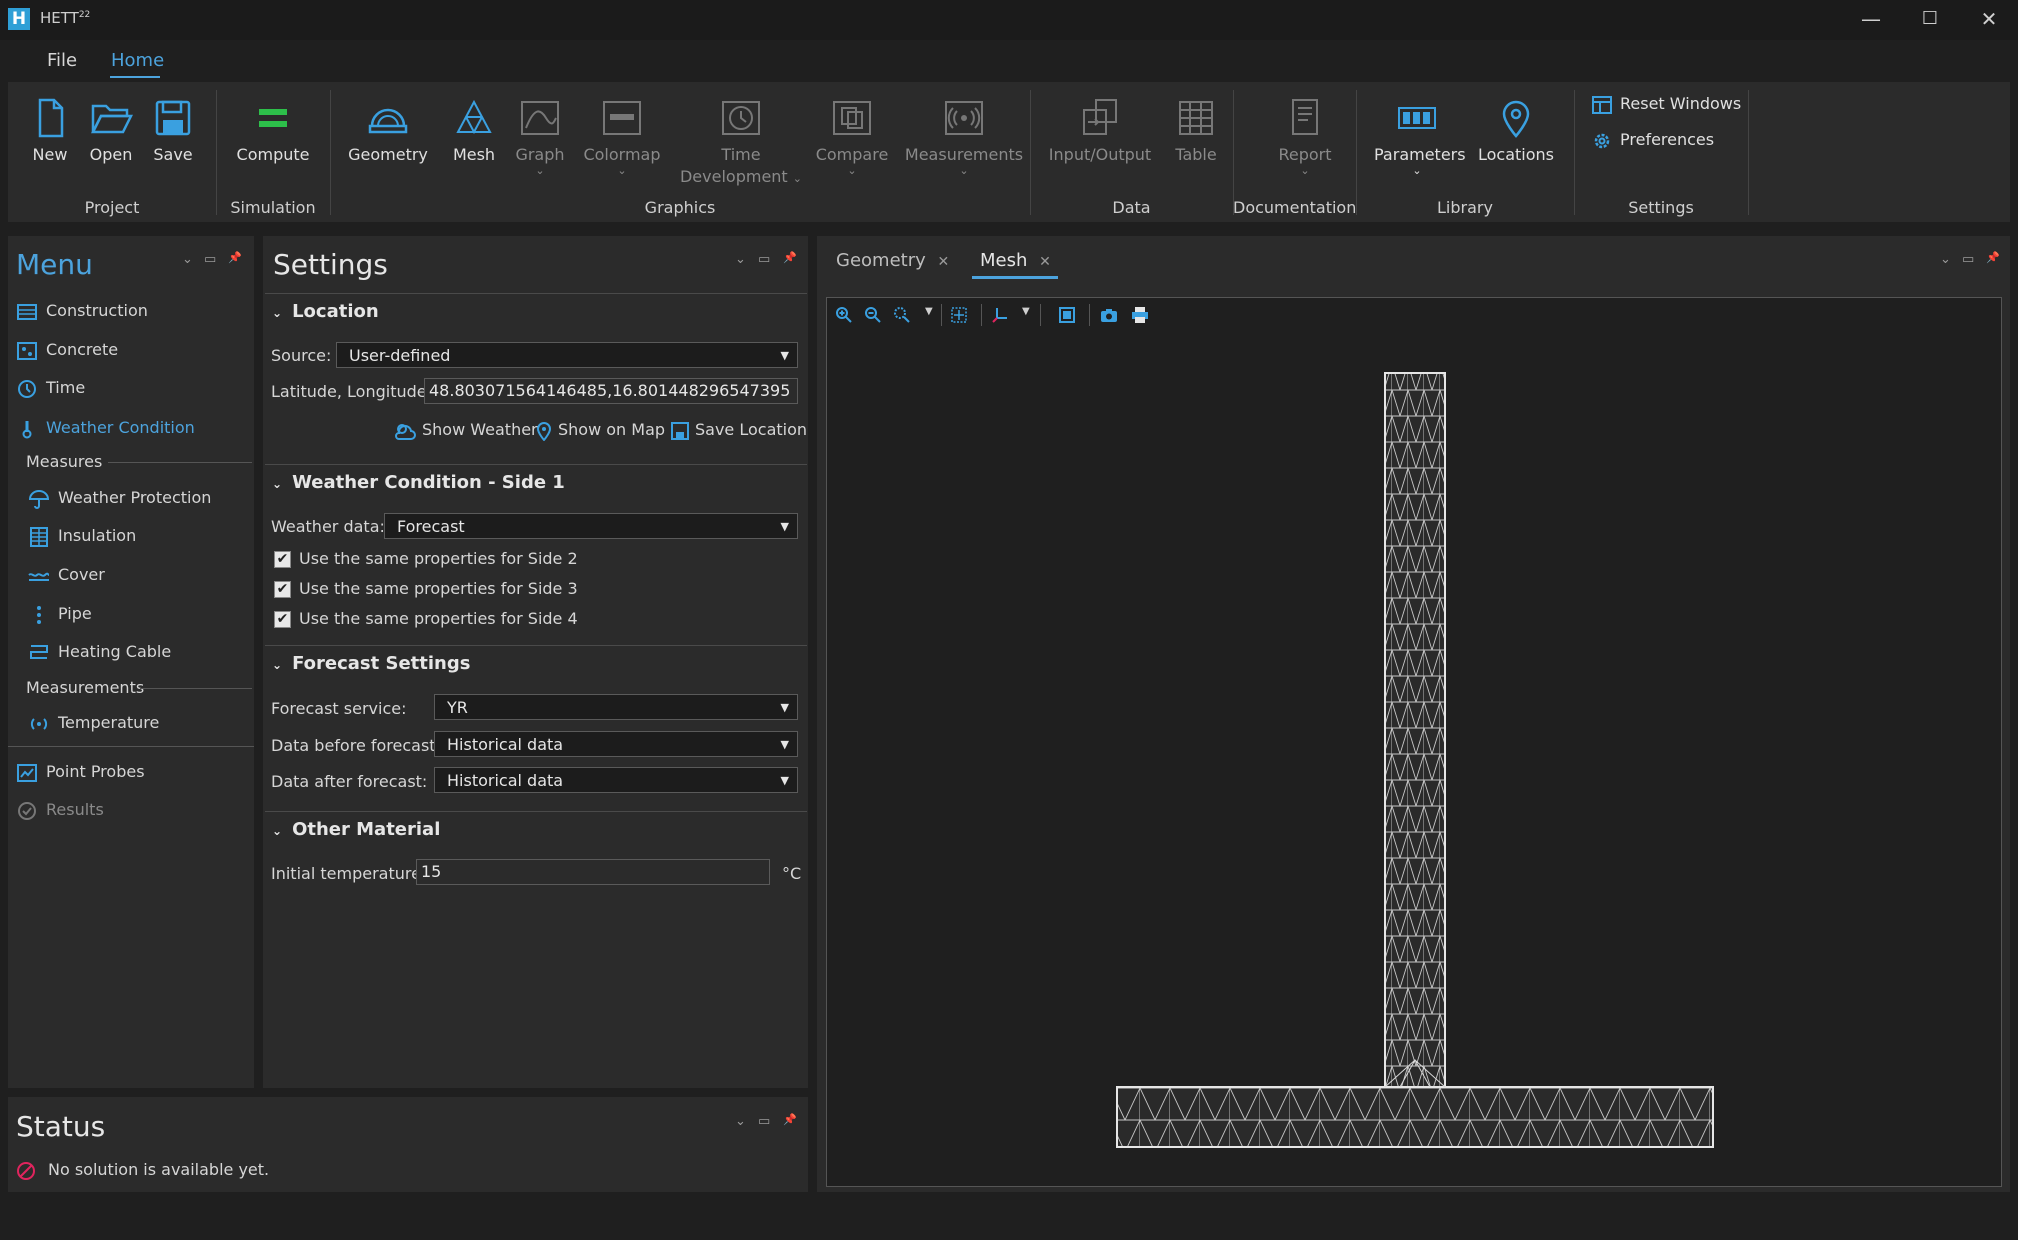 The width and height of the screenshot is (2018, 1240). I want to click on side3-checkbox: ✔, so click(282, 589).